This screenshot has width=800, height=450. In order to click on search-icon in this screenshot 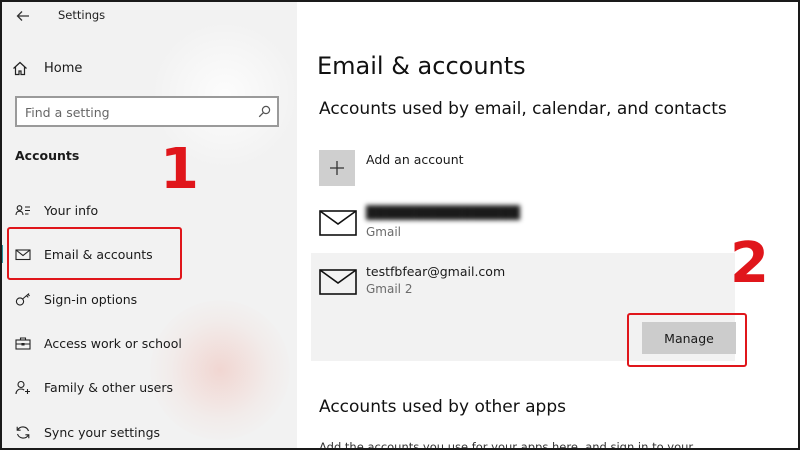, I will do `click(264, 111)`.